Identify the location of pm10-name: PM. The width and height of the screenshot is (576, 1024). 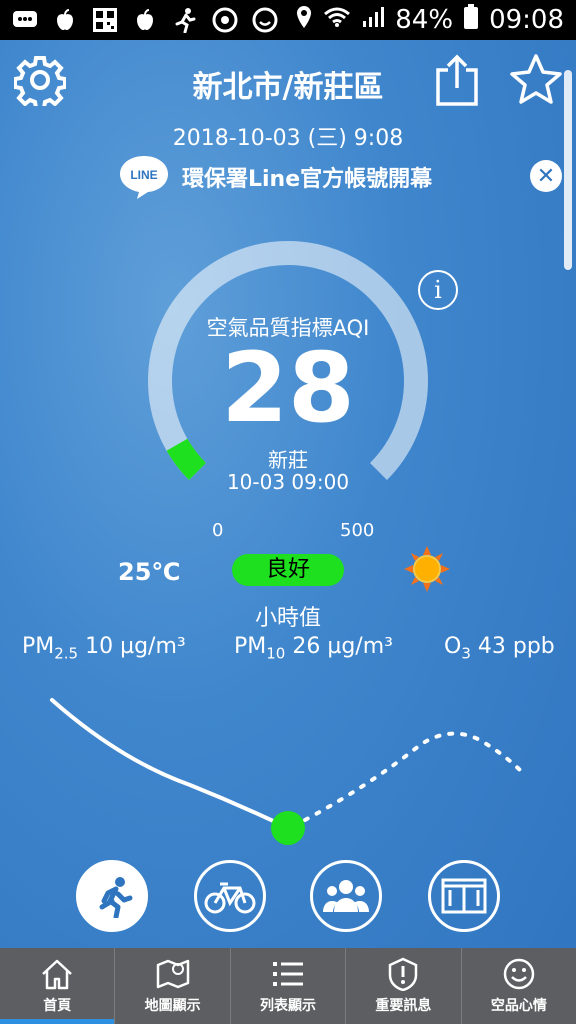
(250, 646).